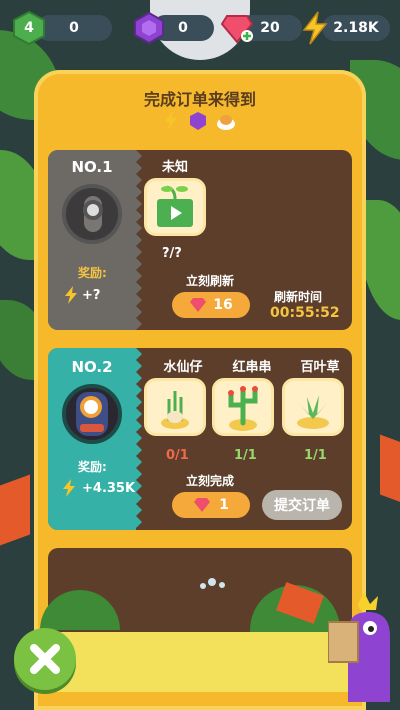 Image resolution: width=400 pixels, height=710 pixels. I want to click on narcissus-icon, so click(175, 410).